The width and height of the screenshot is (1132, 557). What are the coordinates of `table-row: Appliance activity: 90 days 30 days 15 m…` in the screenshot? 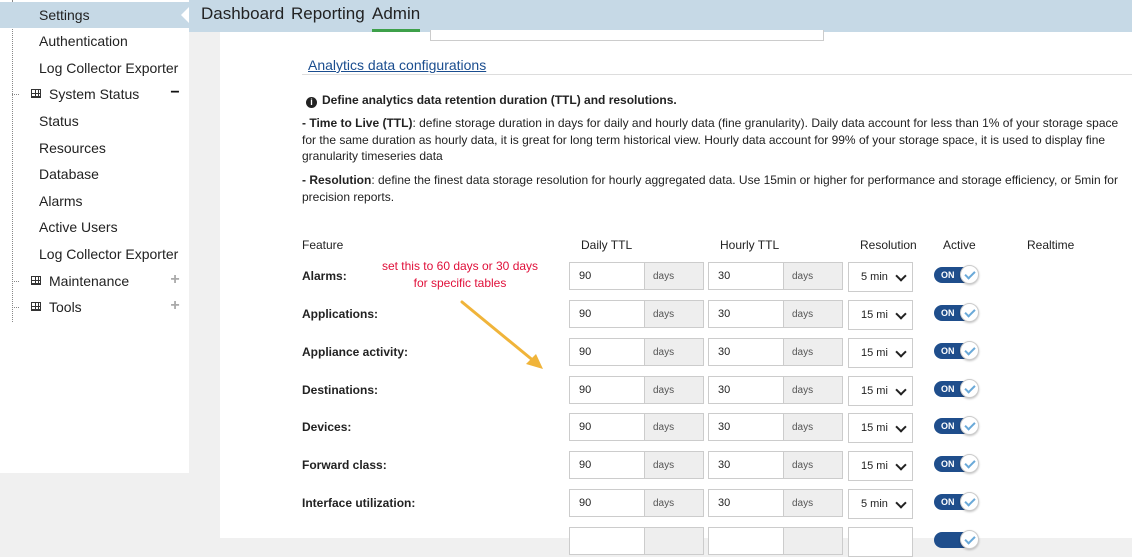 It's located at (676, 353).